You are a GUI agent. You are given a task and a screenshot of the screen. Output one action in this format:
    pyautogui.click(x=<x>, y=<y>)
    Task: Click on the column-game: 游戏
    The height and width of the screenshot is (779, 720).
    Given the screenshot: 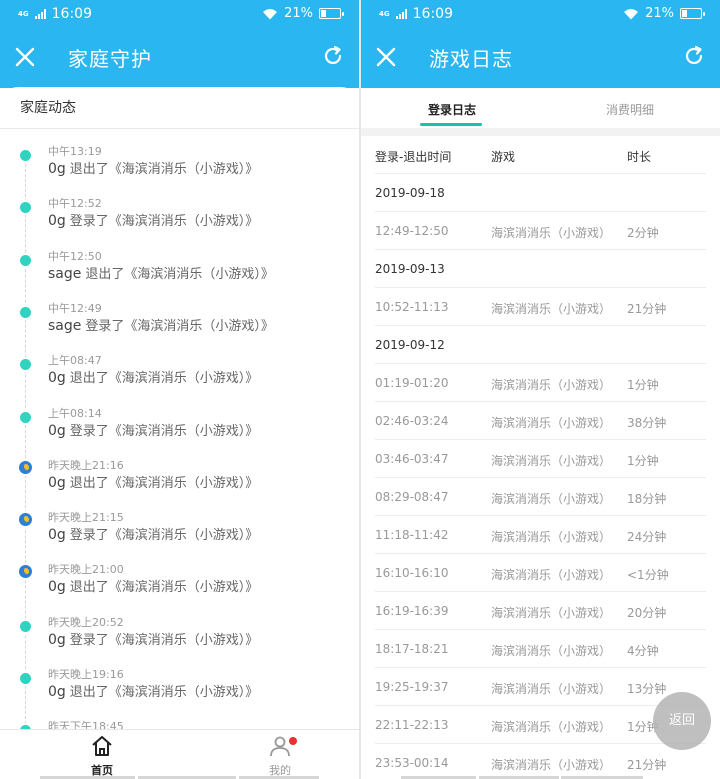 What is the action you would take?
    pyautogui.click(x=503, y=157)
    